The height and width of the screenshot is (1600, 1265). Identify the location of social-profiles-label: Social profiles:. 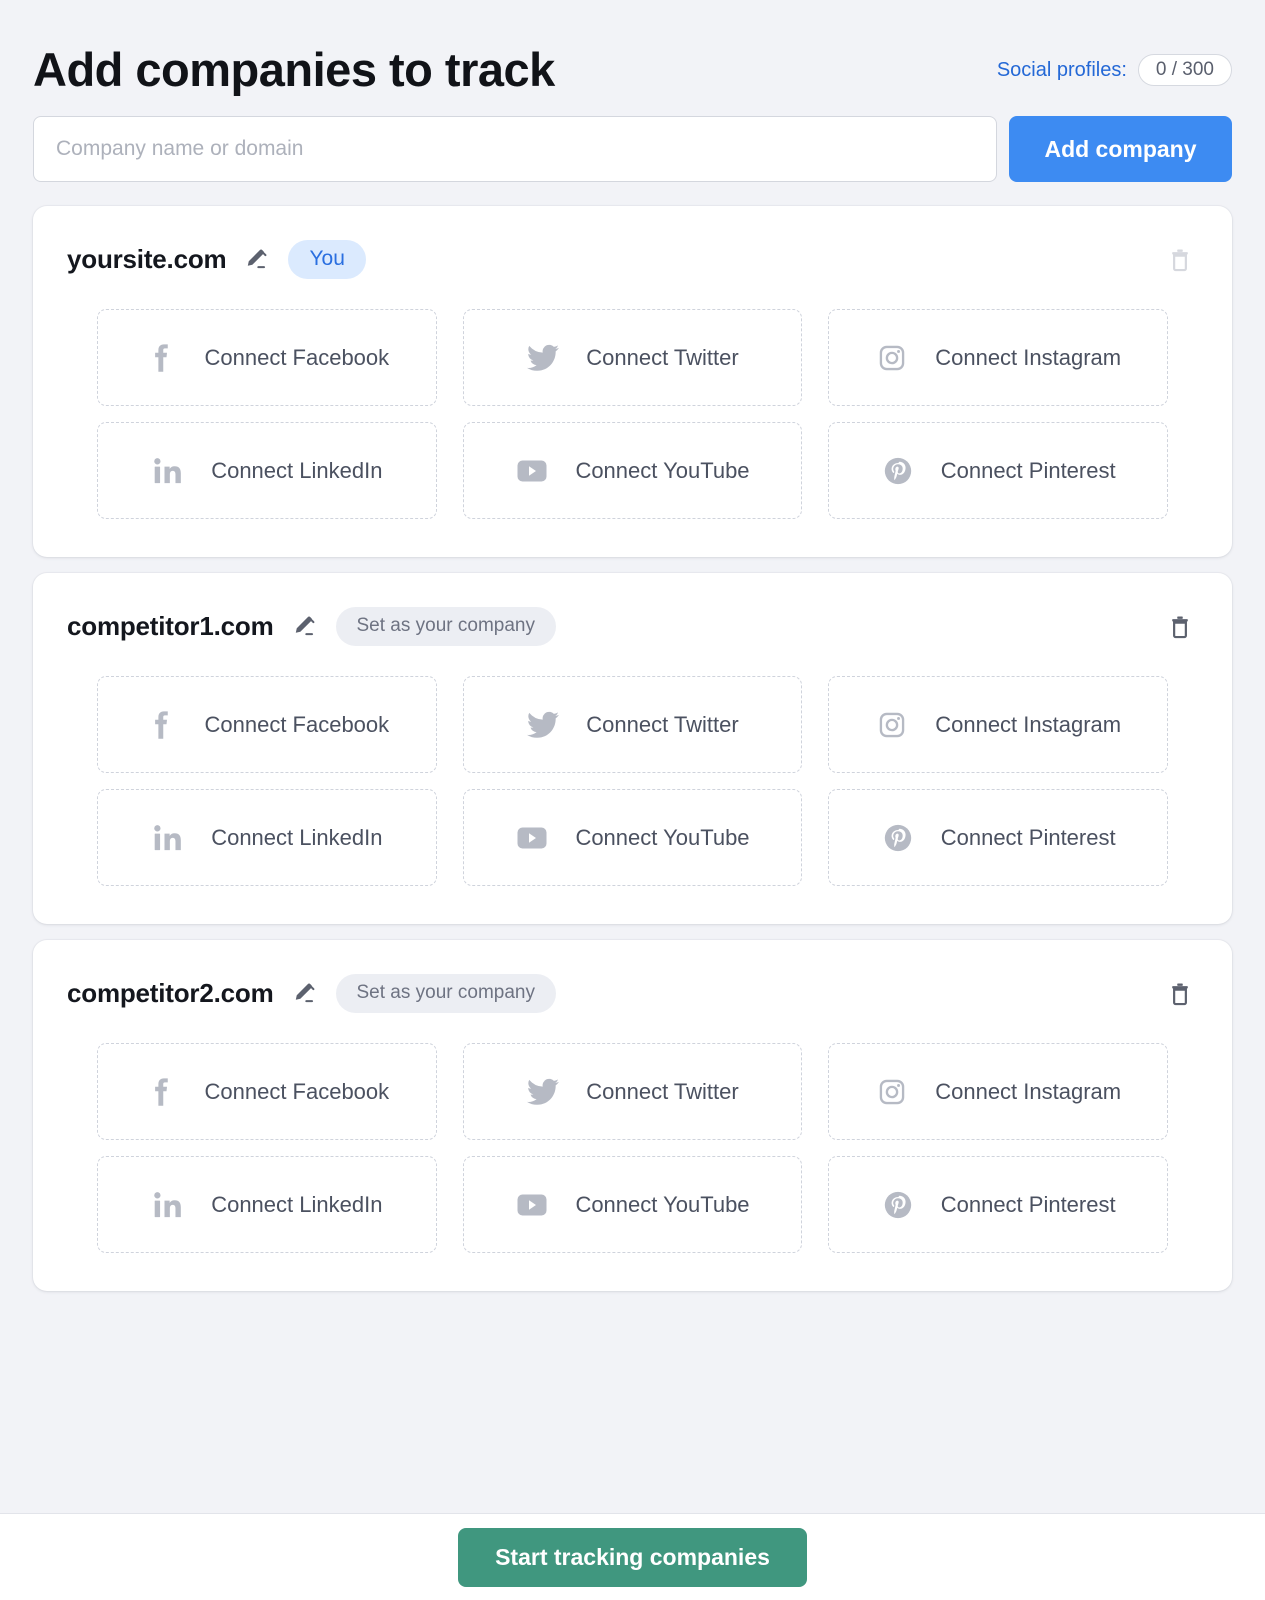
(1061, 69).